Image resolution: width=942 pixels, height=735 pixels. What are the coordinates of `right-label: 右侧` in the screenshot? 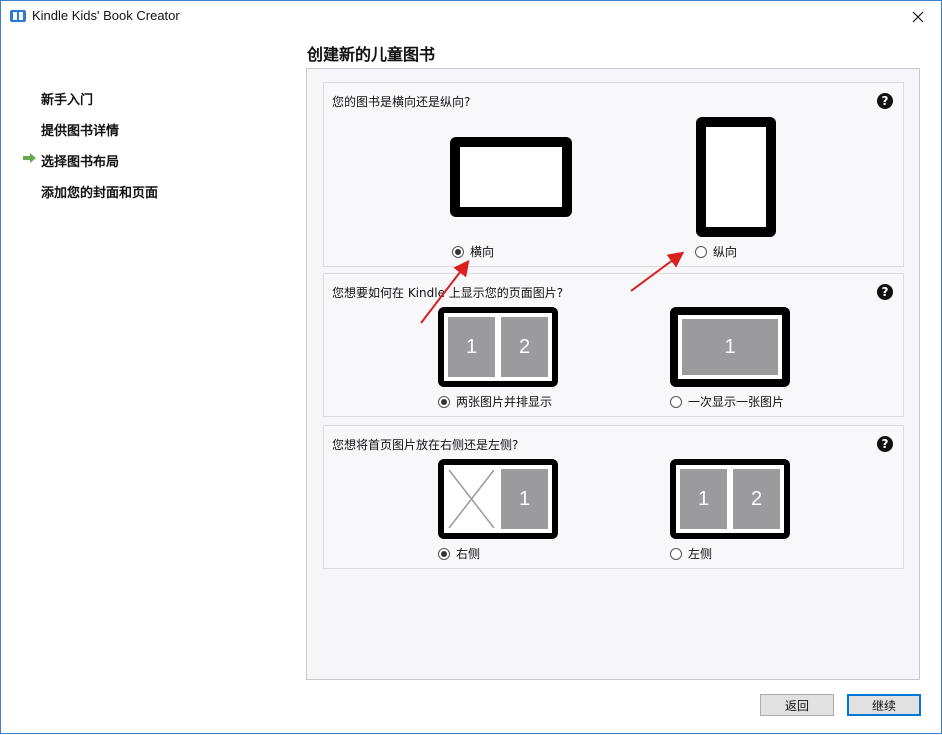 It's located at (468, 554).